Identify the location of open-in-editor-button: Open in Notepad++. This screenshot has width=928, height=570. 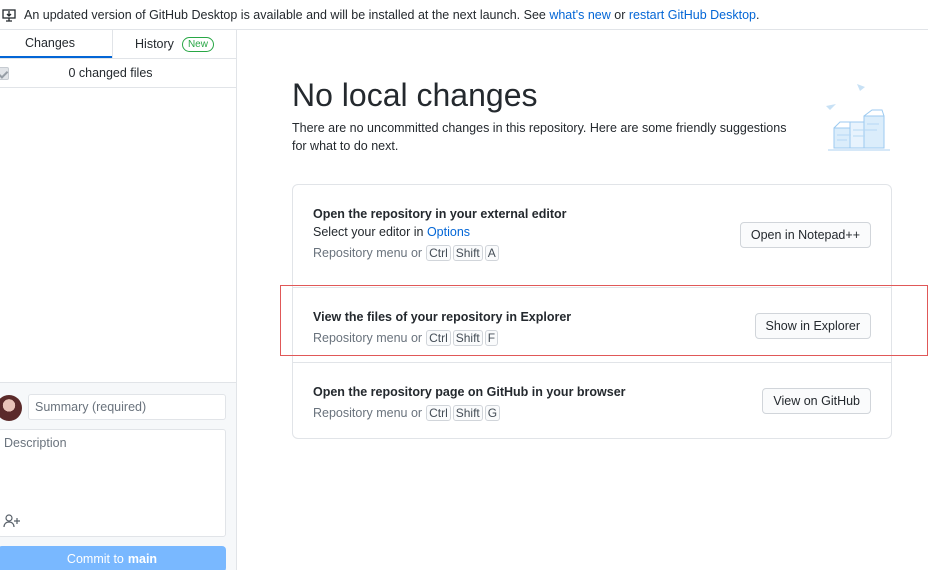
(805, 235).